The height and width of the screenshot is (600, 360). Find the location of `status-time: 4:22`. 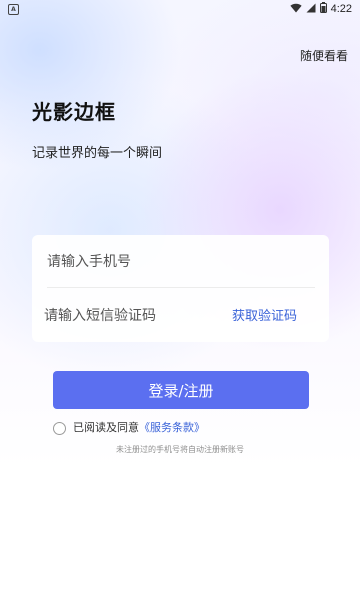

status-time: 4:22 is located at coordinates (341, 9).